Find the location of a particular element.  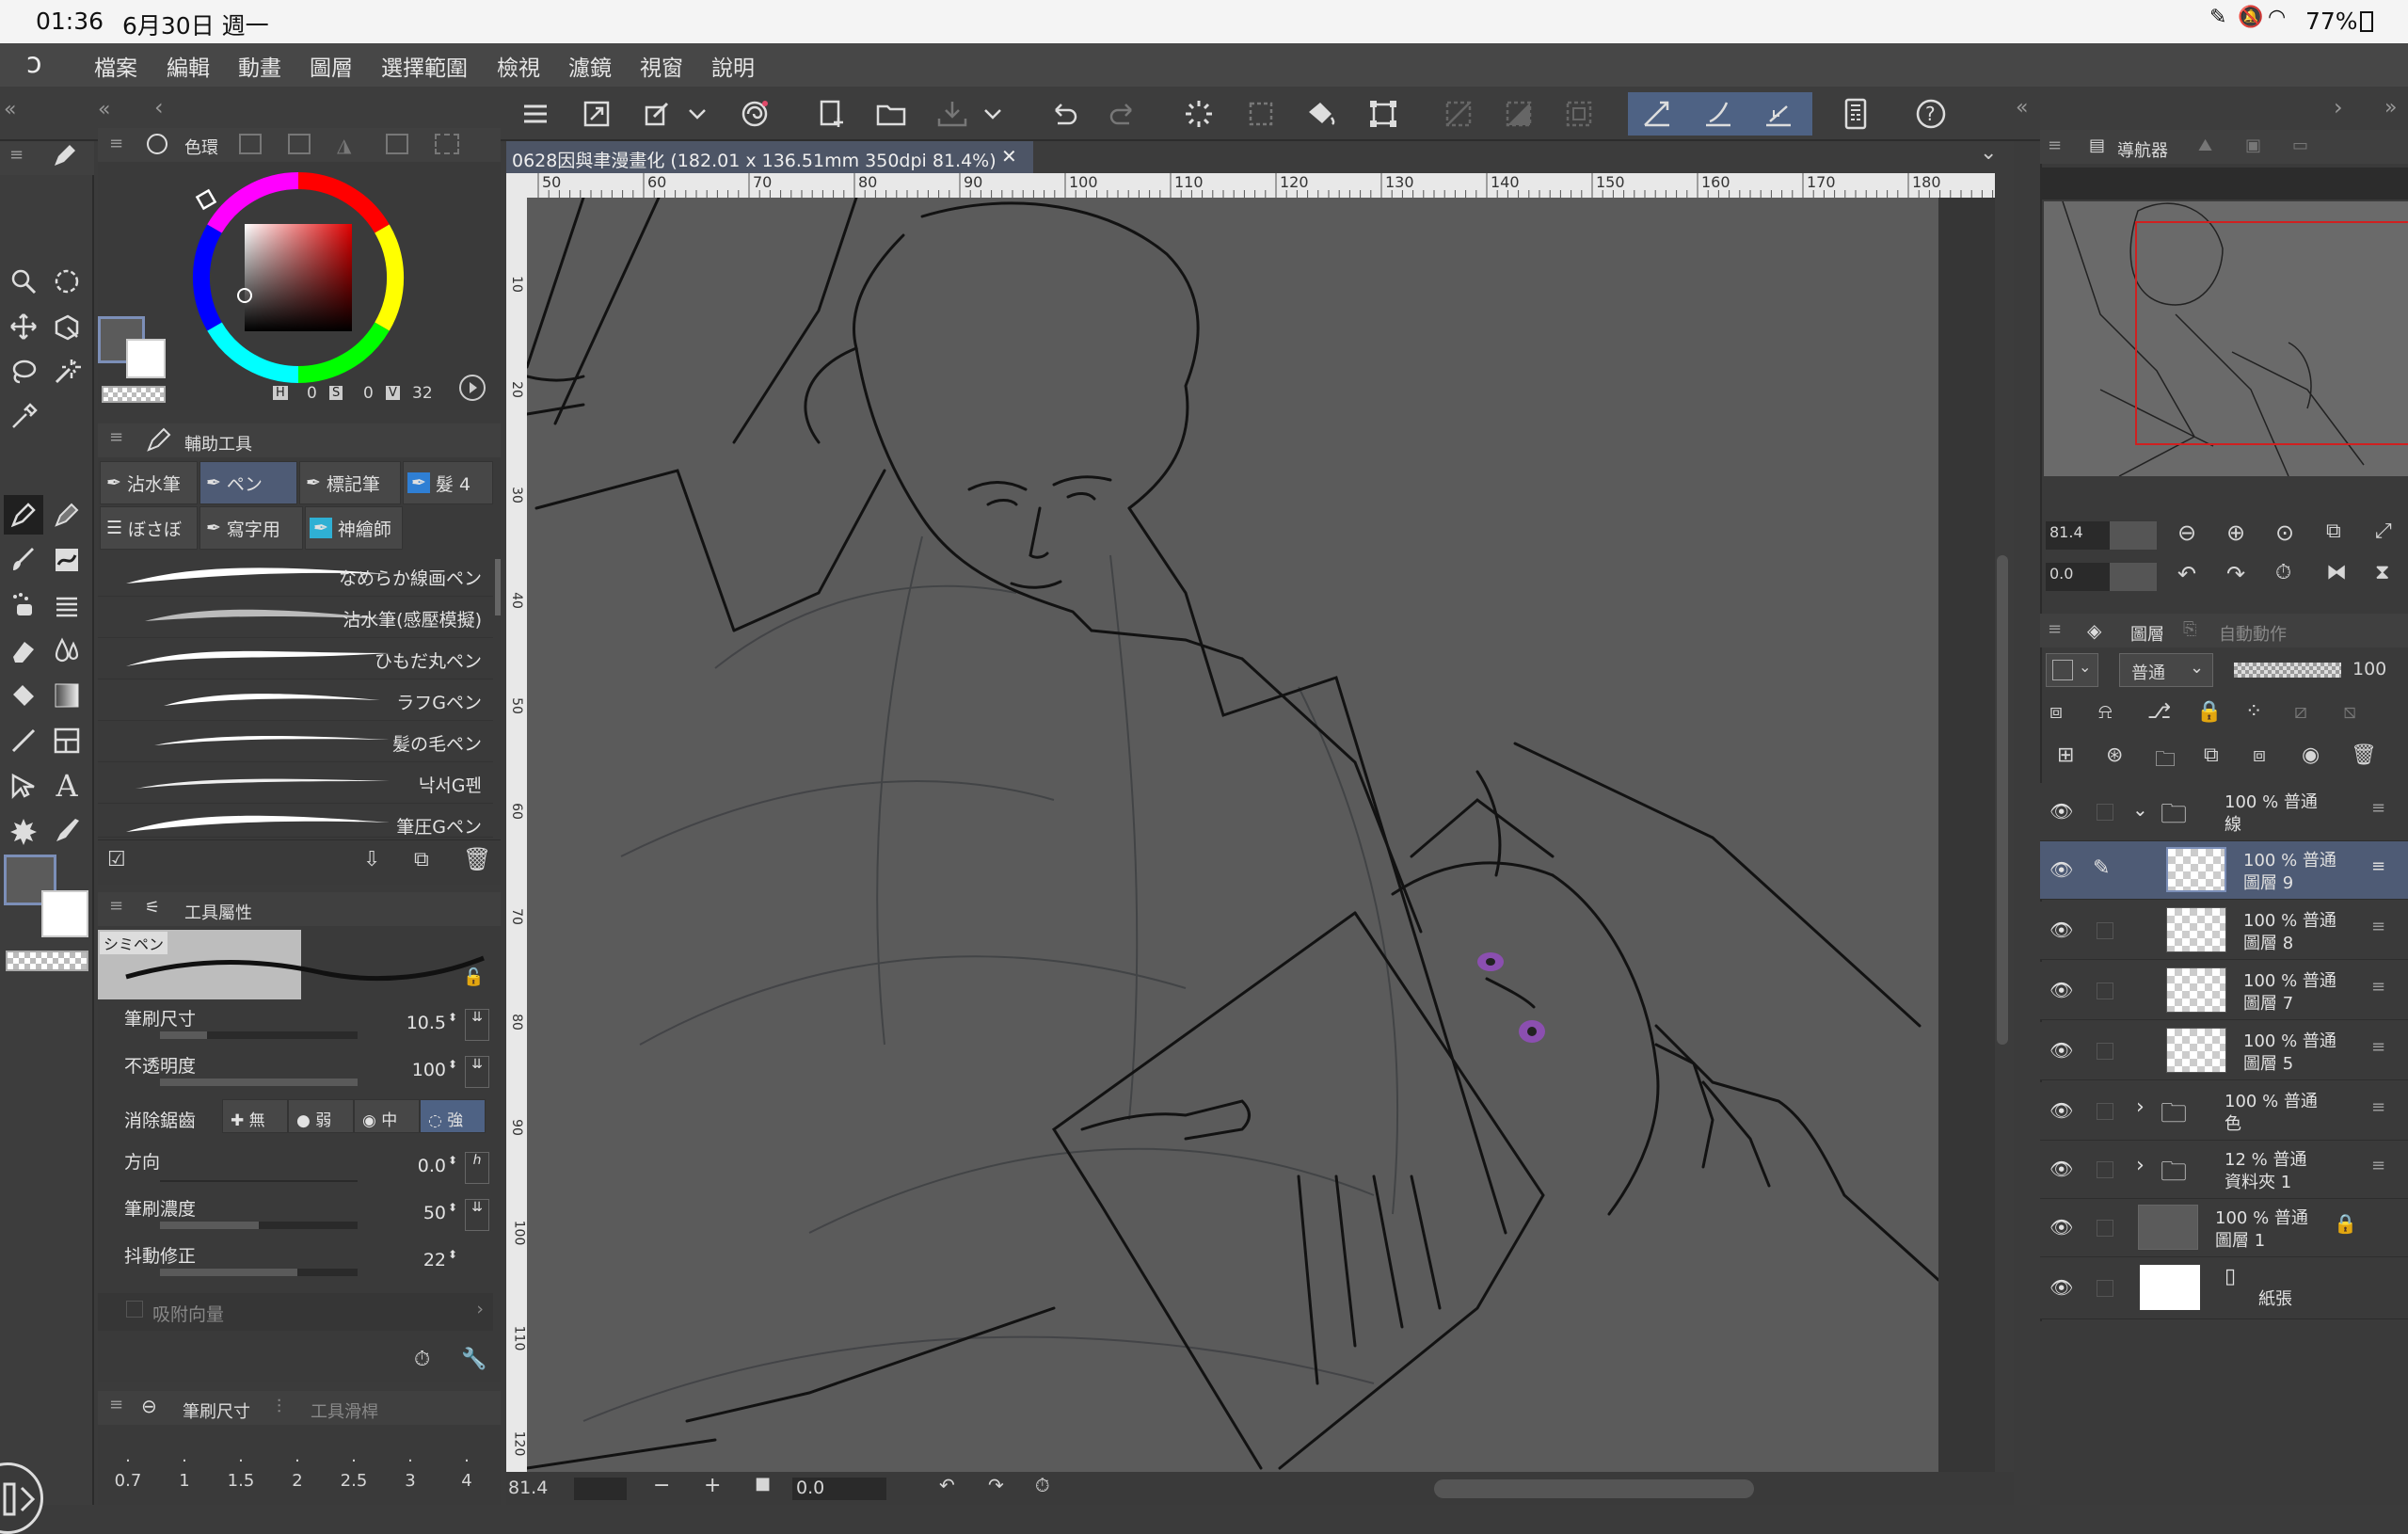

navigator-zoom-value: 81.4 is located at coordinates (2078, 535).